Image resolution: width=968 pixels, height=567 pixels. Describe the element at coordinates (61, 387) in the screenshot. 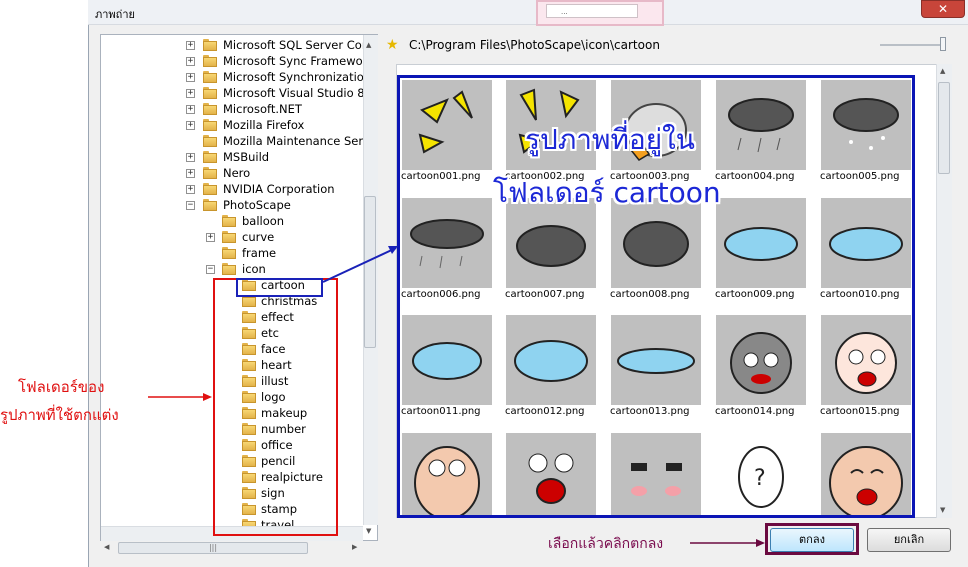

I see `folder-note-line1: โฟลเดอร์ของ` at that location.